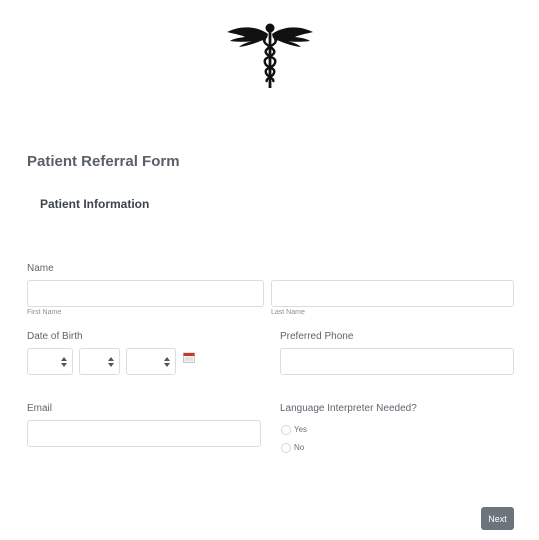 The height and width of the screenshot is (540, 539). I want to click on first-name-input, so click(145, 293).